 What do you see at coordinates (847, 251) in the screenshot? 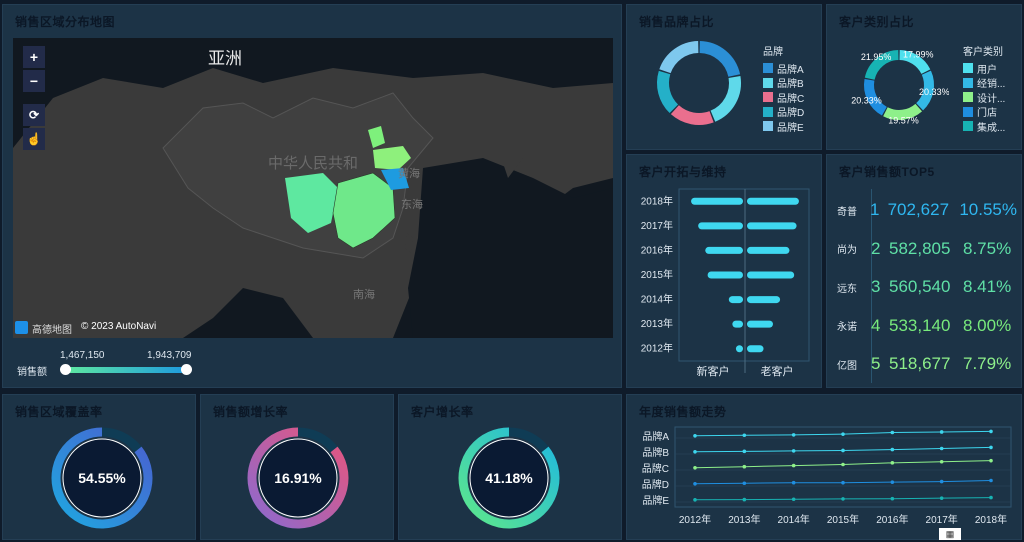
I see `top5-name: 尚为` at bounding box center [847, 251].